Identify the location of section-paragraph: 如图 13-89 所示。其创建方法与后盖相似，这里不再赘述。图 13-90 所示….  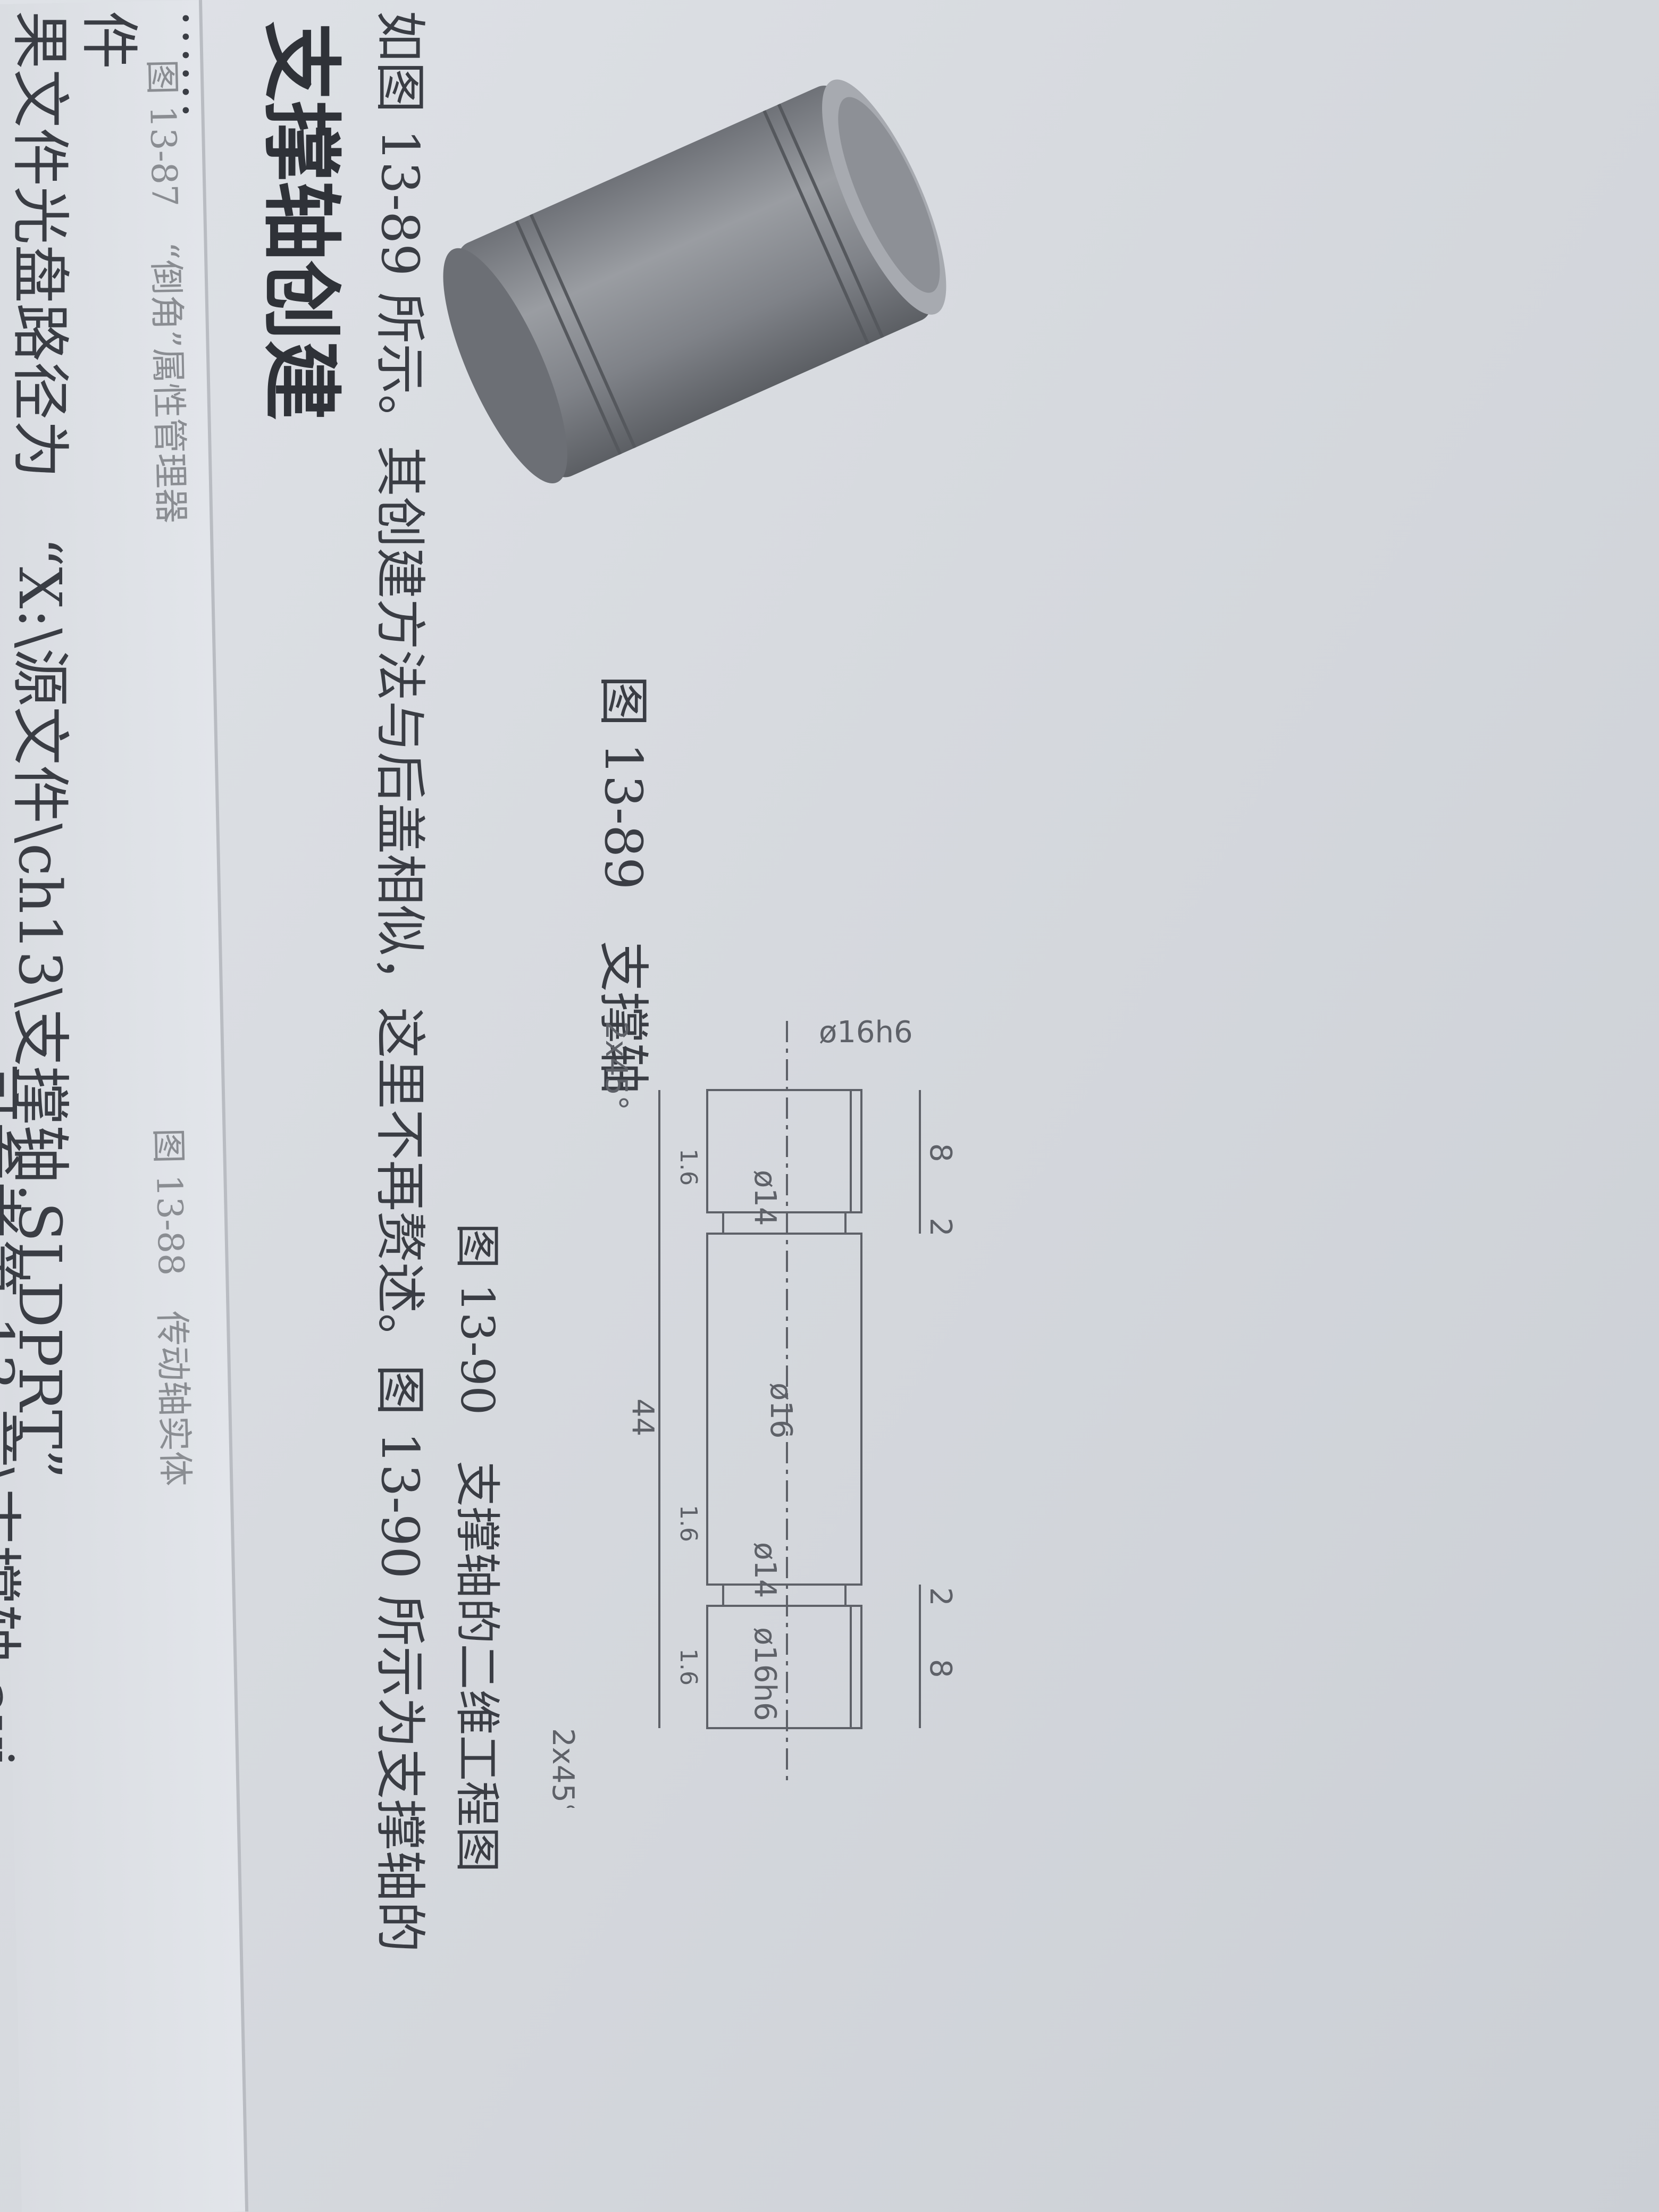
(400, 982).